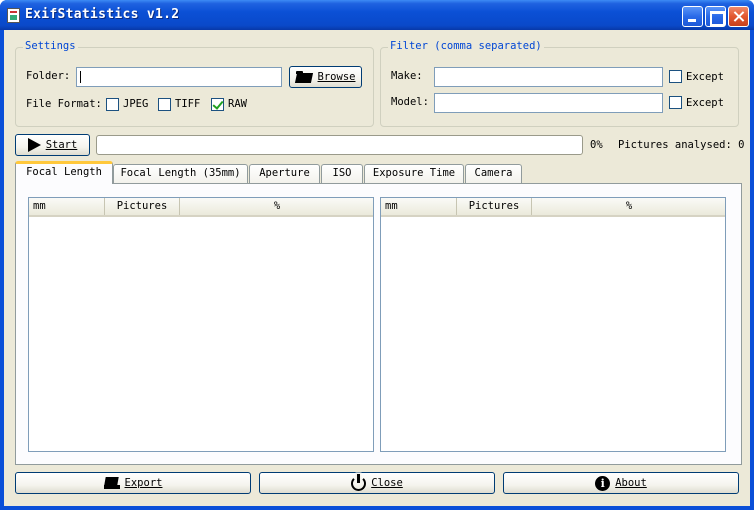 Image resolution: width=754 pixels, height=510 pixels. What do you see at coordinates (304, 77) in the screenshot?
I see `folder-icon` at bounding box center [304, 77].